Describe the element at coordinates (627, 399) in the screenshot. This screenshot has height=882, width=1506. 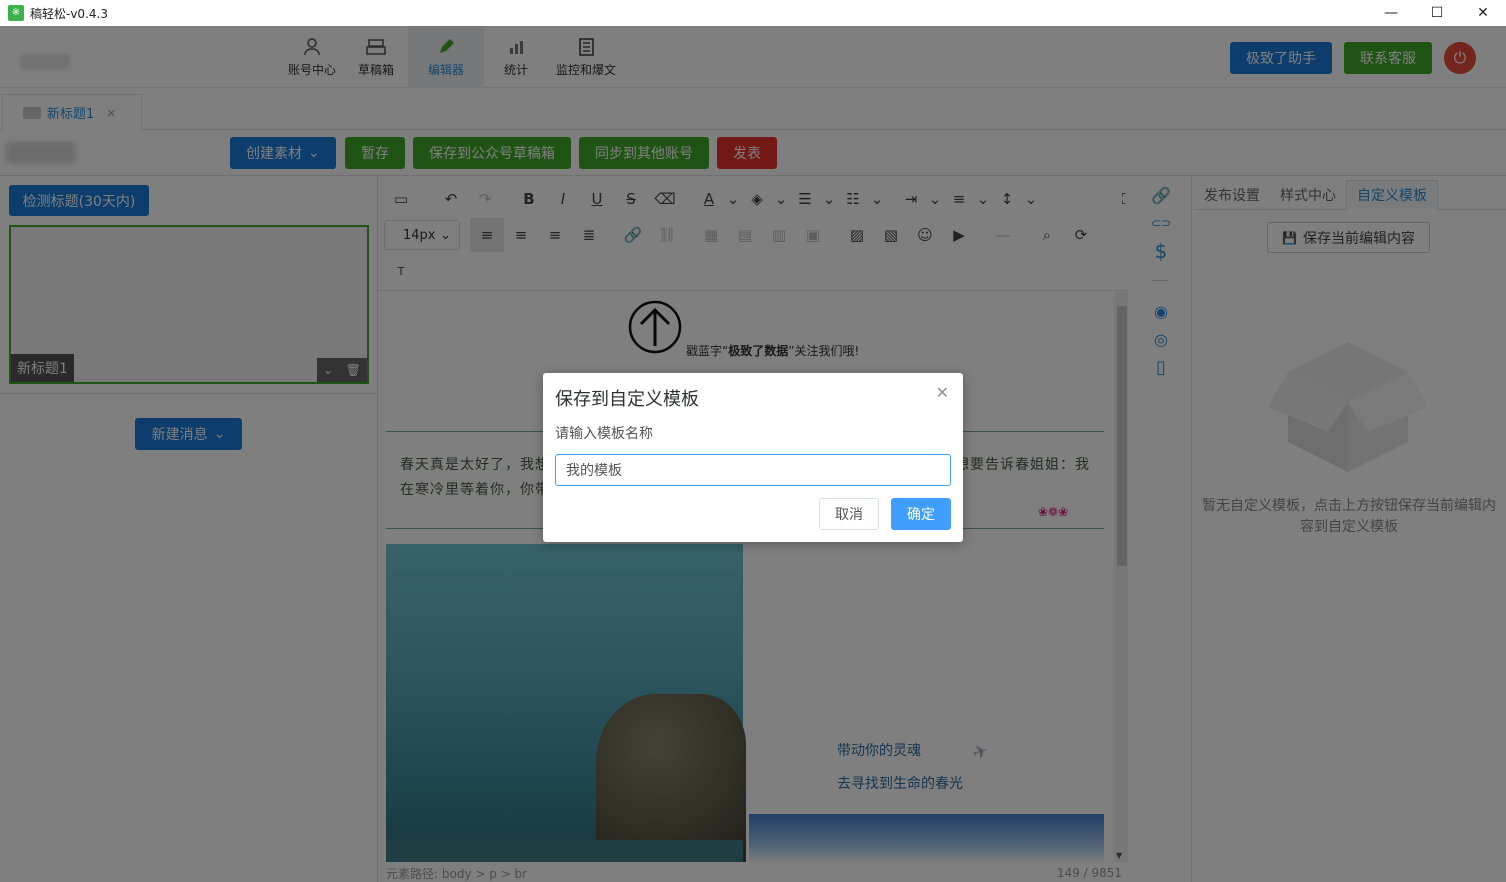
I see `dialog-title: 保存到自定义模板` at that location.